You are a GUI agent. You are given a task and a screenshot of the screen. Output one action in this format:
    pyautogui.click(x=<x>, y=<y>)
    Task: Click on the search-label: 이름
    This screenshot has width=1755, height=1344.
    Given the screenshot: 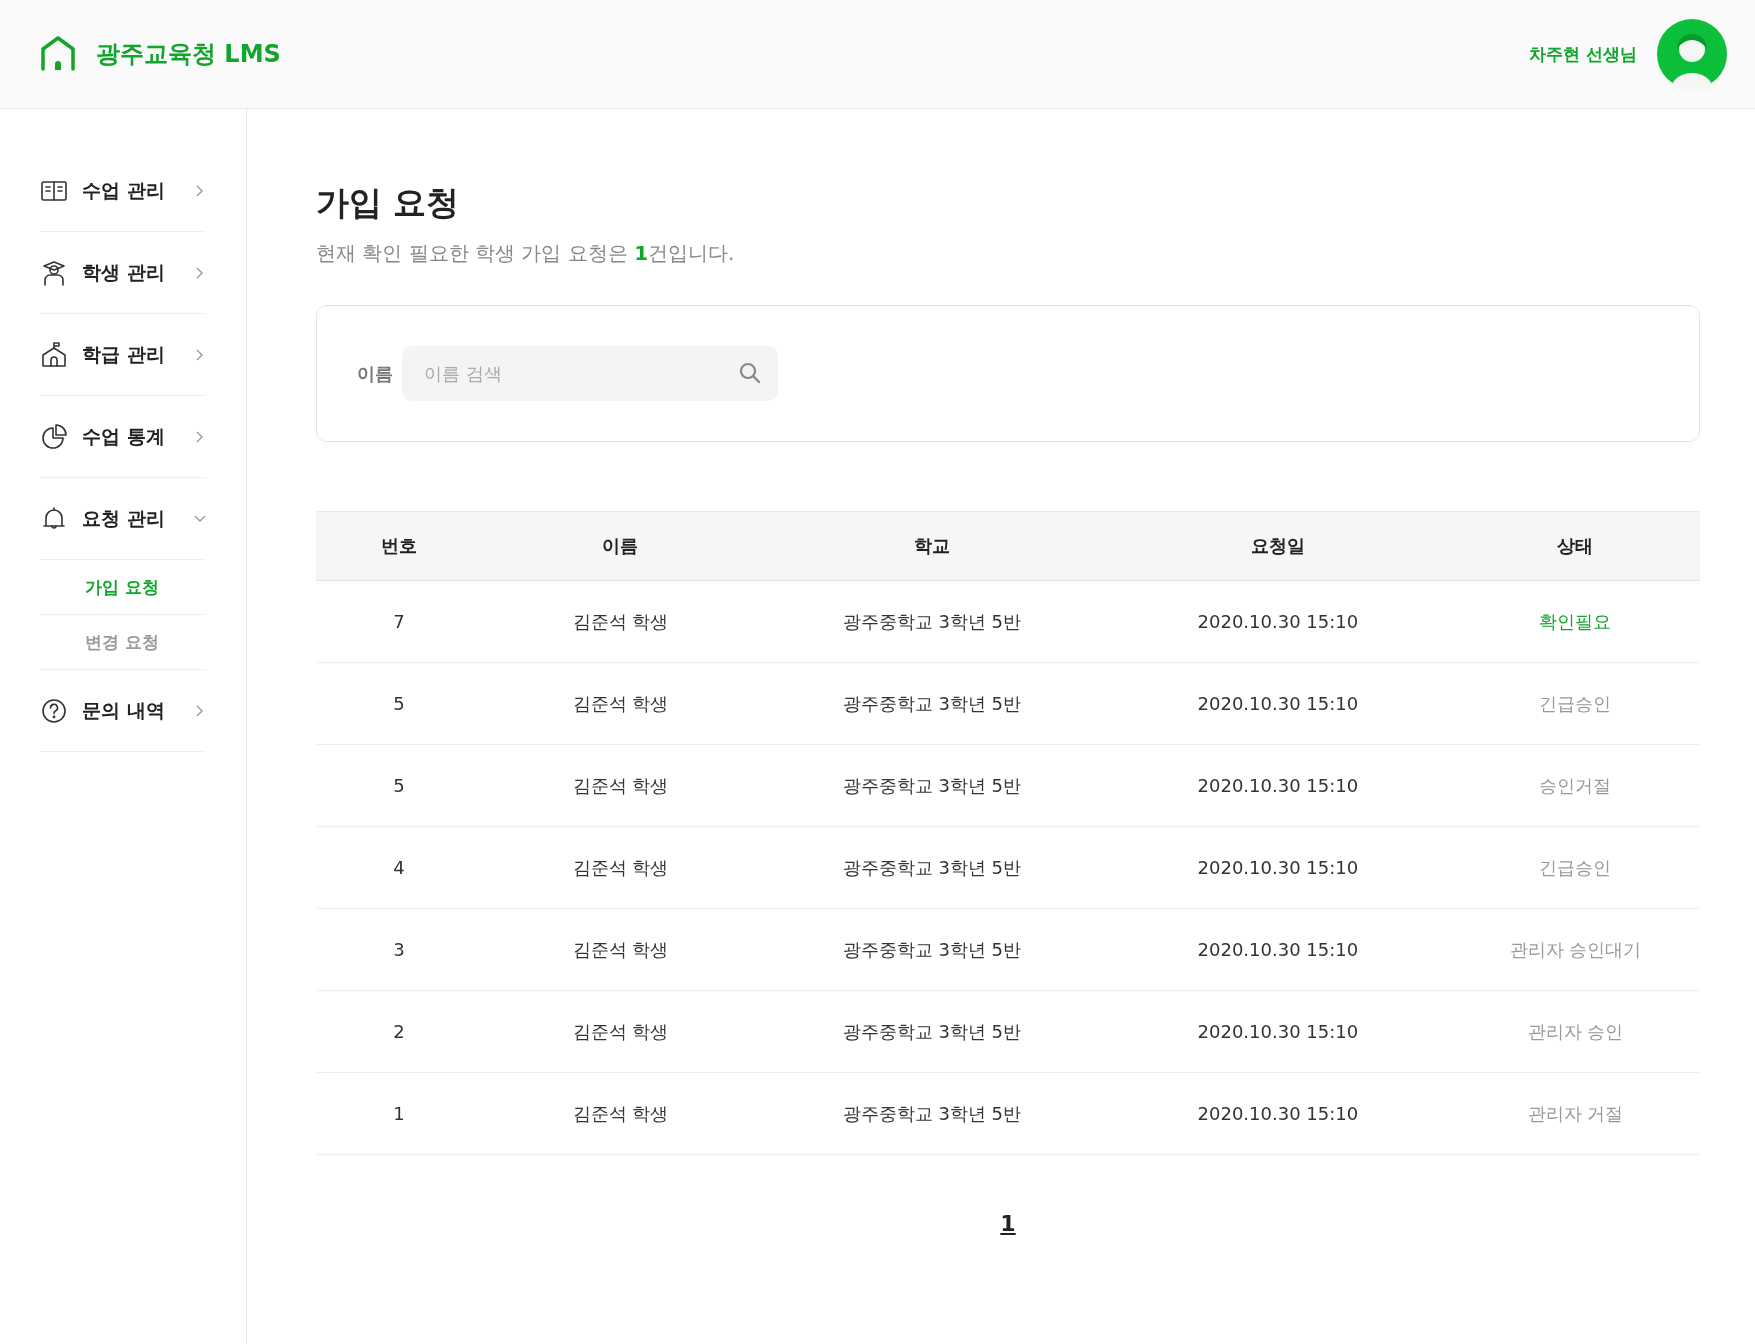 What is the action you would take?
    pyautogui.click(x=375, y=373)
    